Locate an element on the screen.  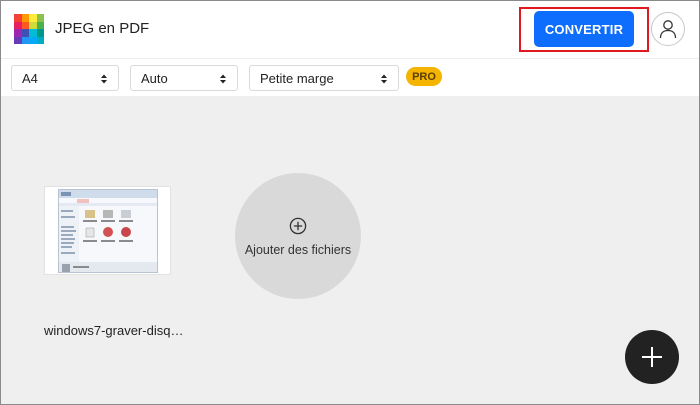
add-fab-button is located at coordinates (652, 357).